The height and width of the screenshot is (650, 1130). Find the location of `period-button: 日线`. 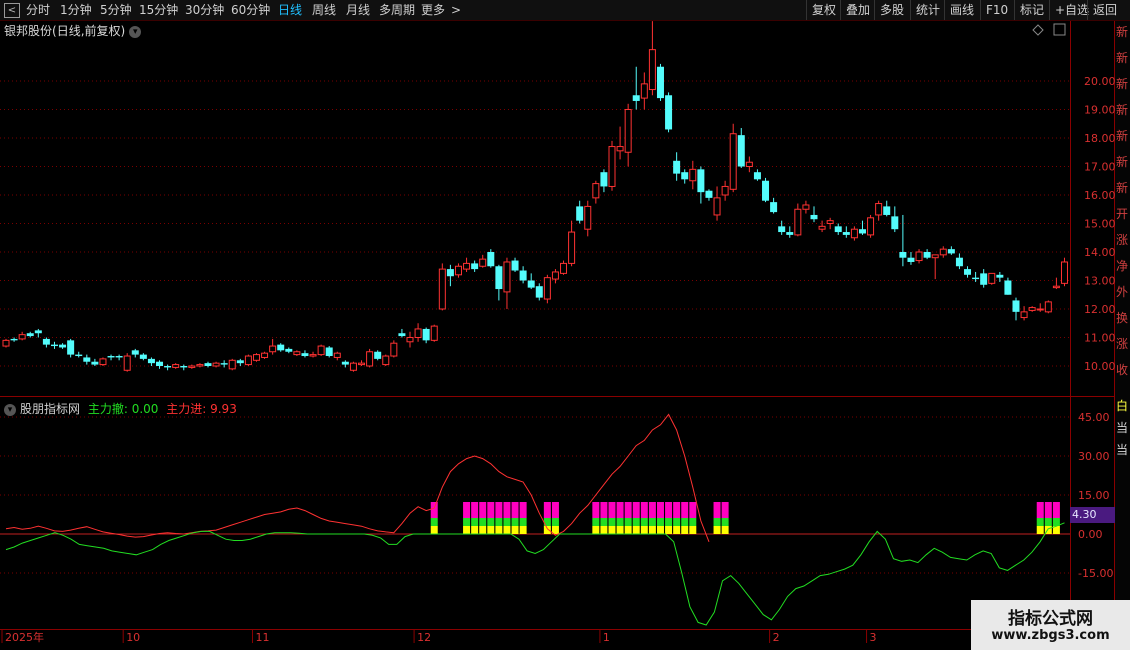

period-button: 日线 is located at coordinates (290, 10).